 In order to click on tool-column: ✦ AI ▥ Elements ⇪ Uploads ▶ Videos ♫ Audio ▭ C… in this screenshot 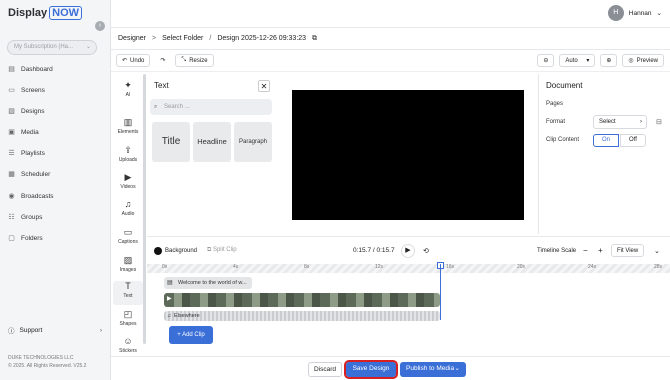, I will do `click(128, 224)`.